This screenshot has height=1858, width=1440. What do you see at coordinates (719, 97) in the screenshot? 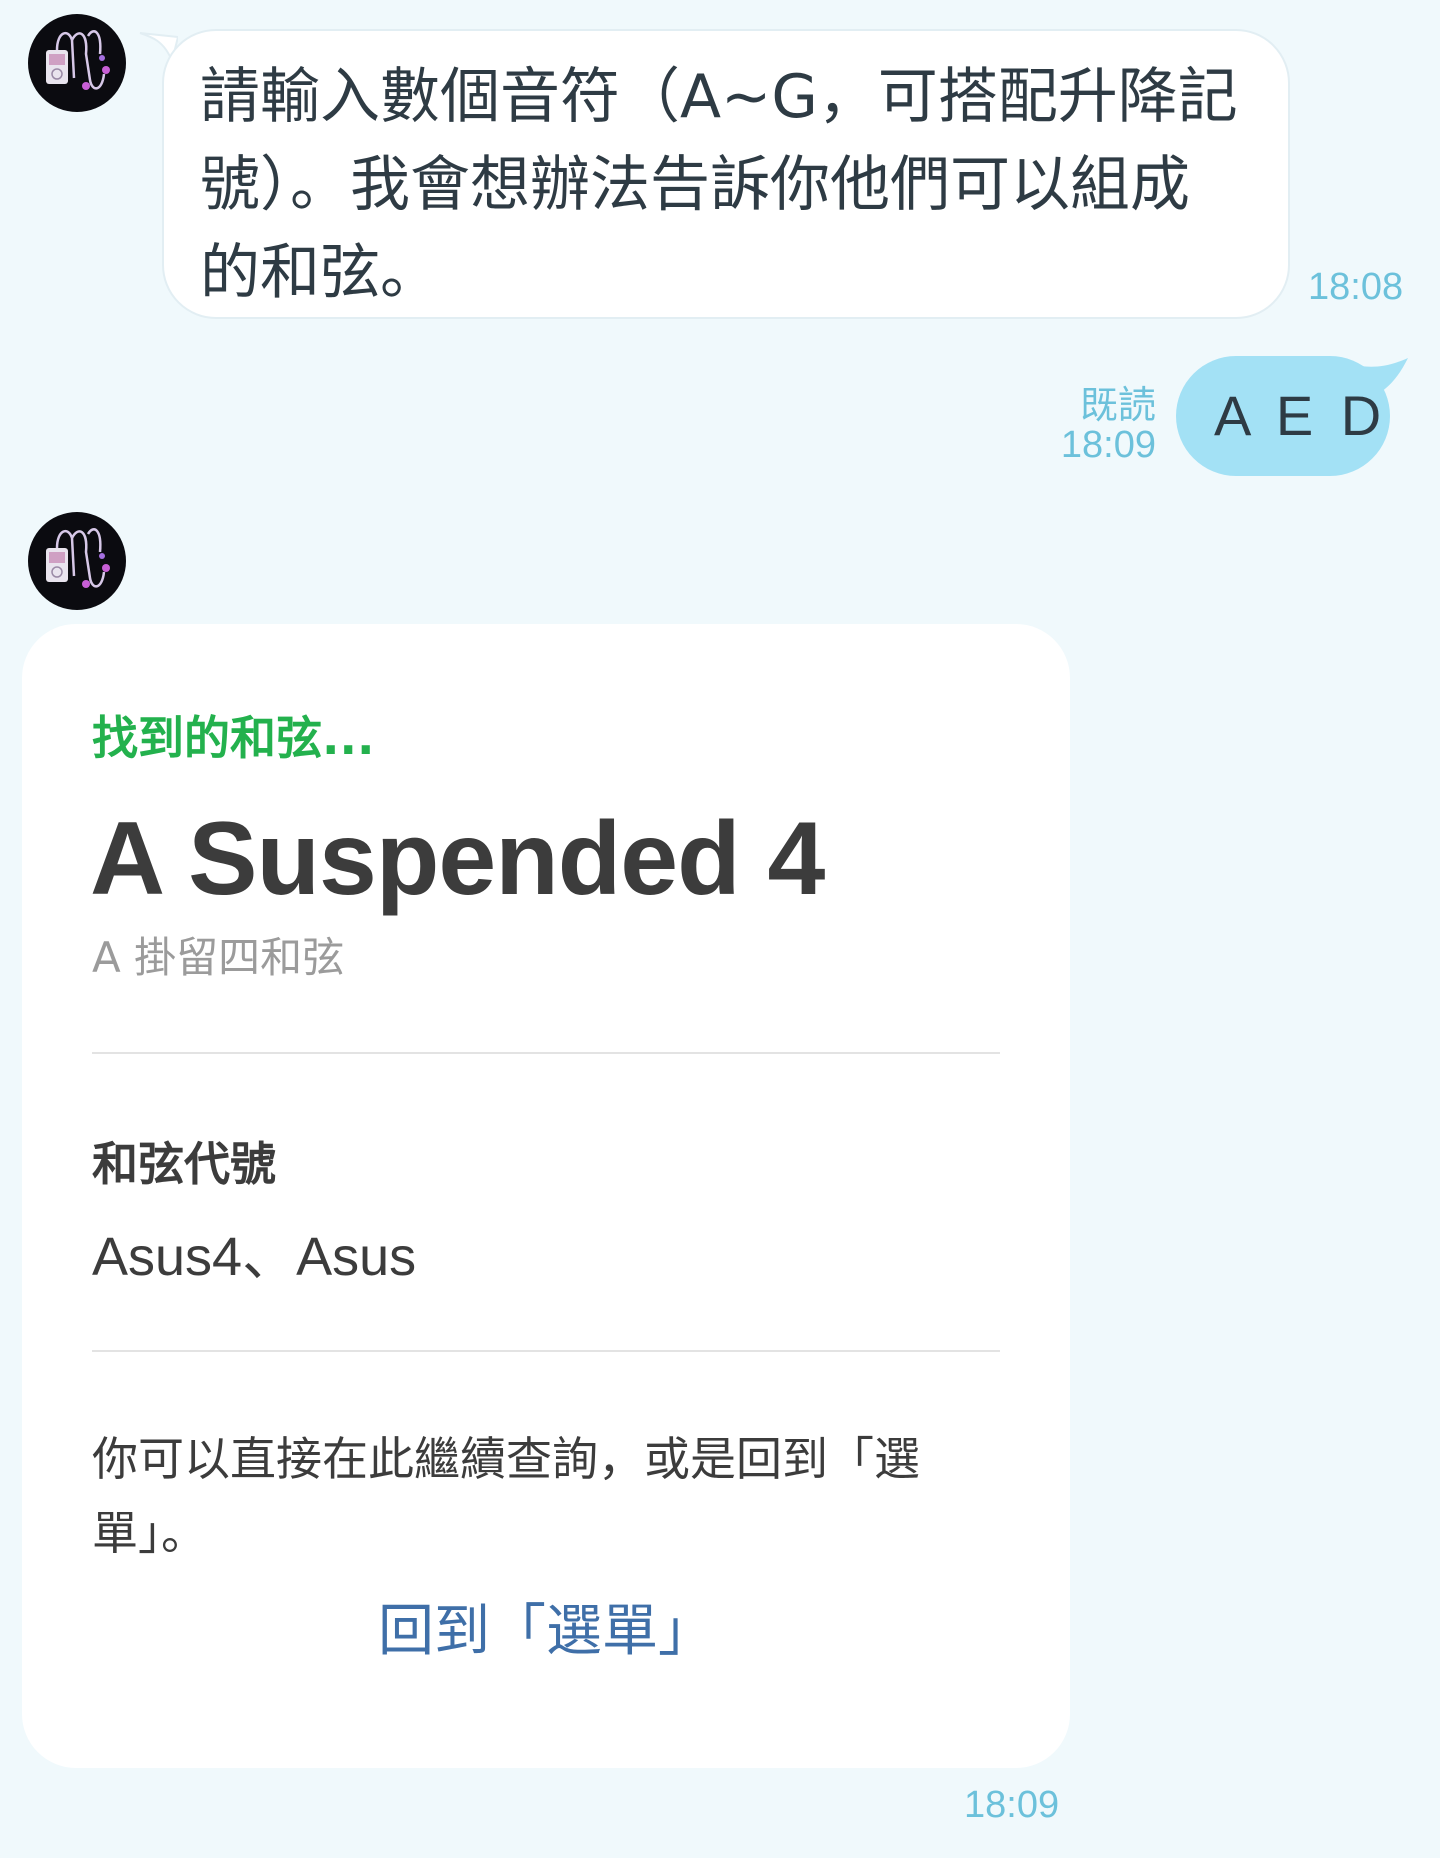
I see `bot-message-line-1: 請輸入數個音符（A~G，可搭配升降記` at bounding box center [719, 97].